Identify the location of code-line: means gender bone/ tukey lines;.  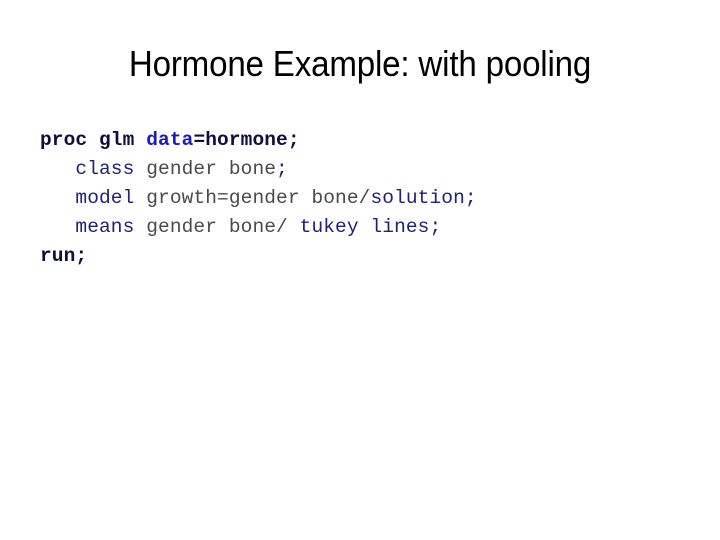
(258, 227).